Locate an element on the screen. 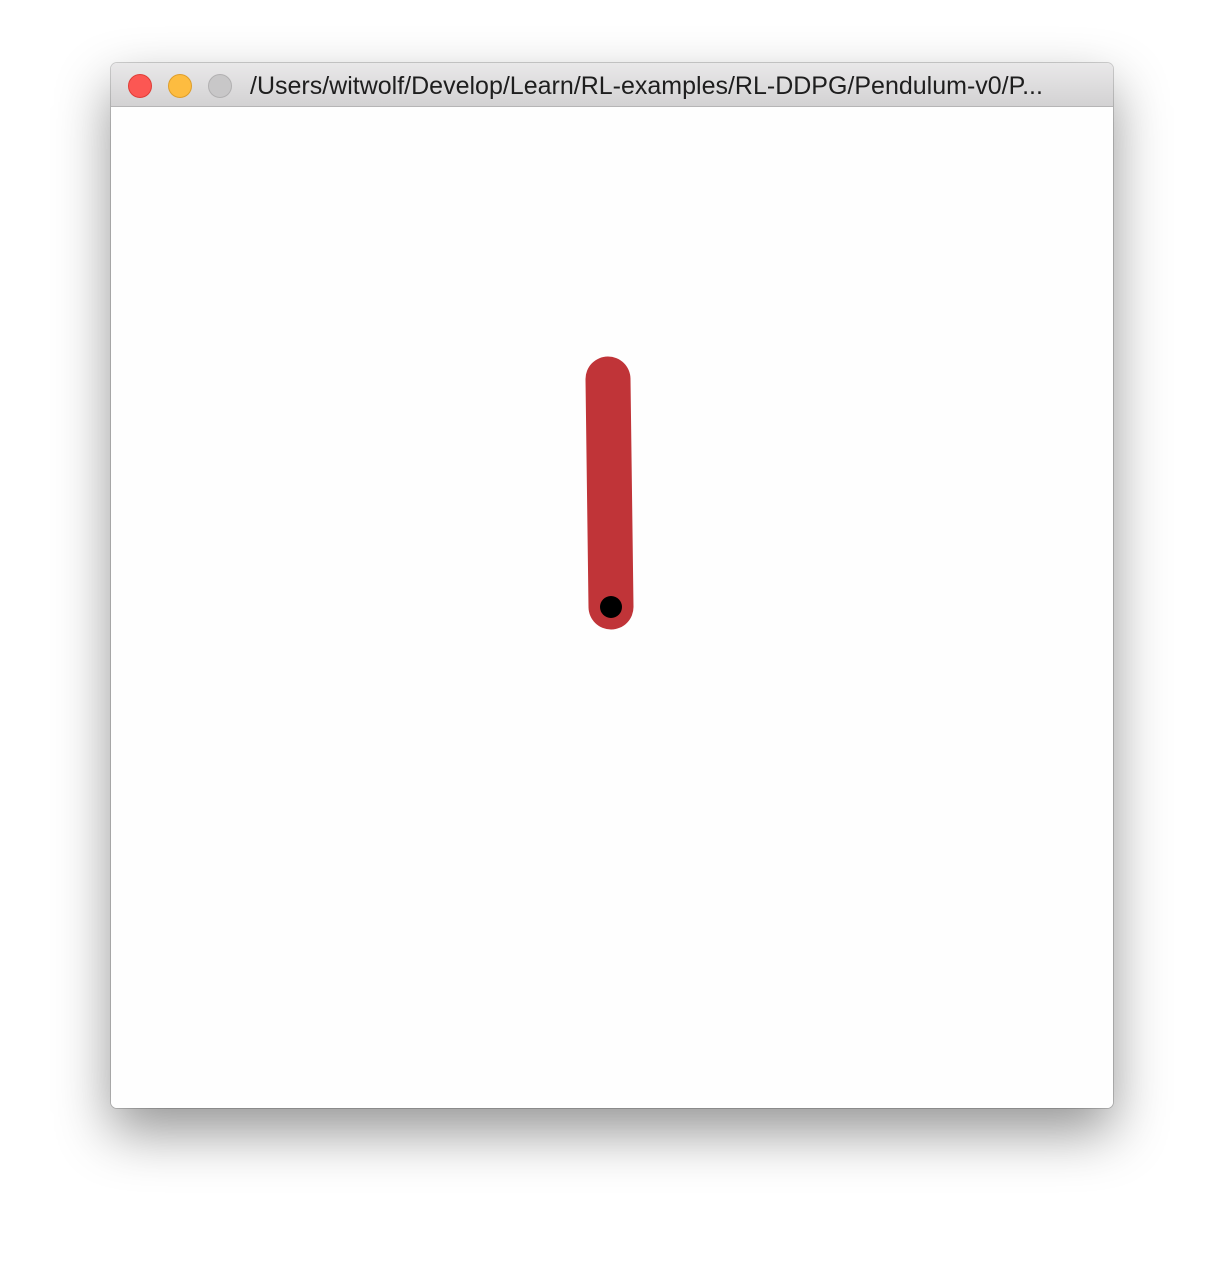 The image size is (1224, 1268). zoom-button is located at coordinates (220, 86).